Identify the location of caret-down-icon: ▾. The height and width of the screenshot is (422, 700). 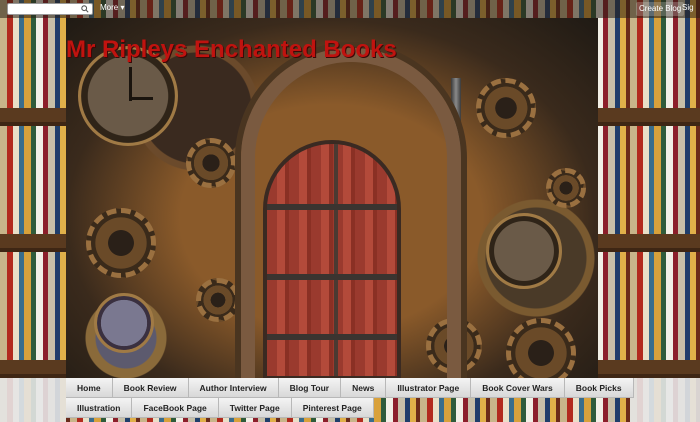
(122, 7).